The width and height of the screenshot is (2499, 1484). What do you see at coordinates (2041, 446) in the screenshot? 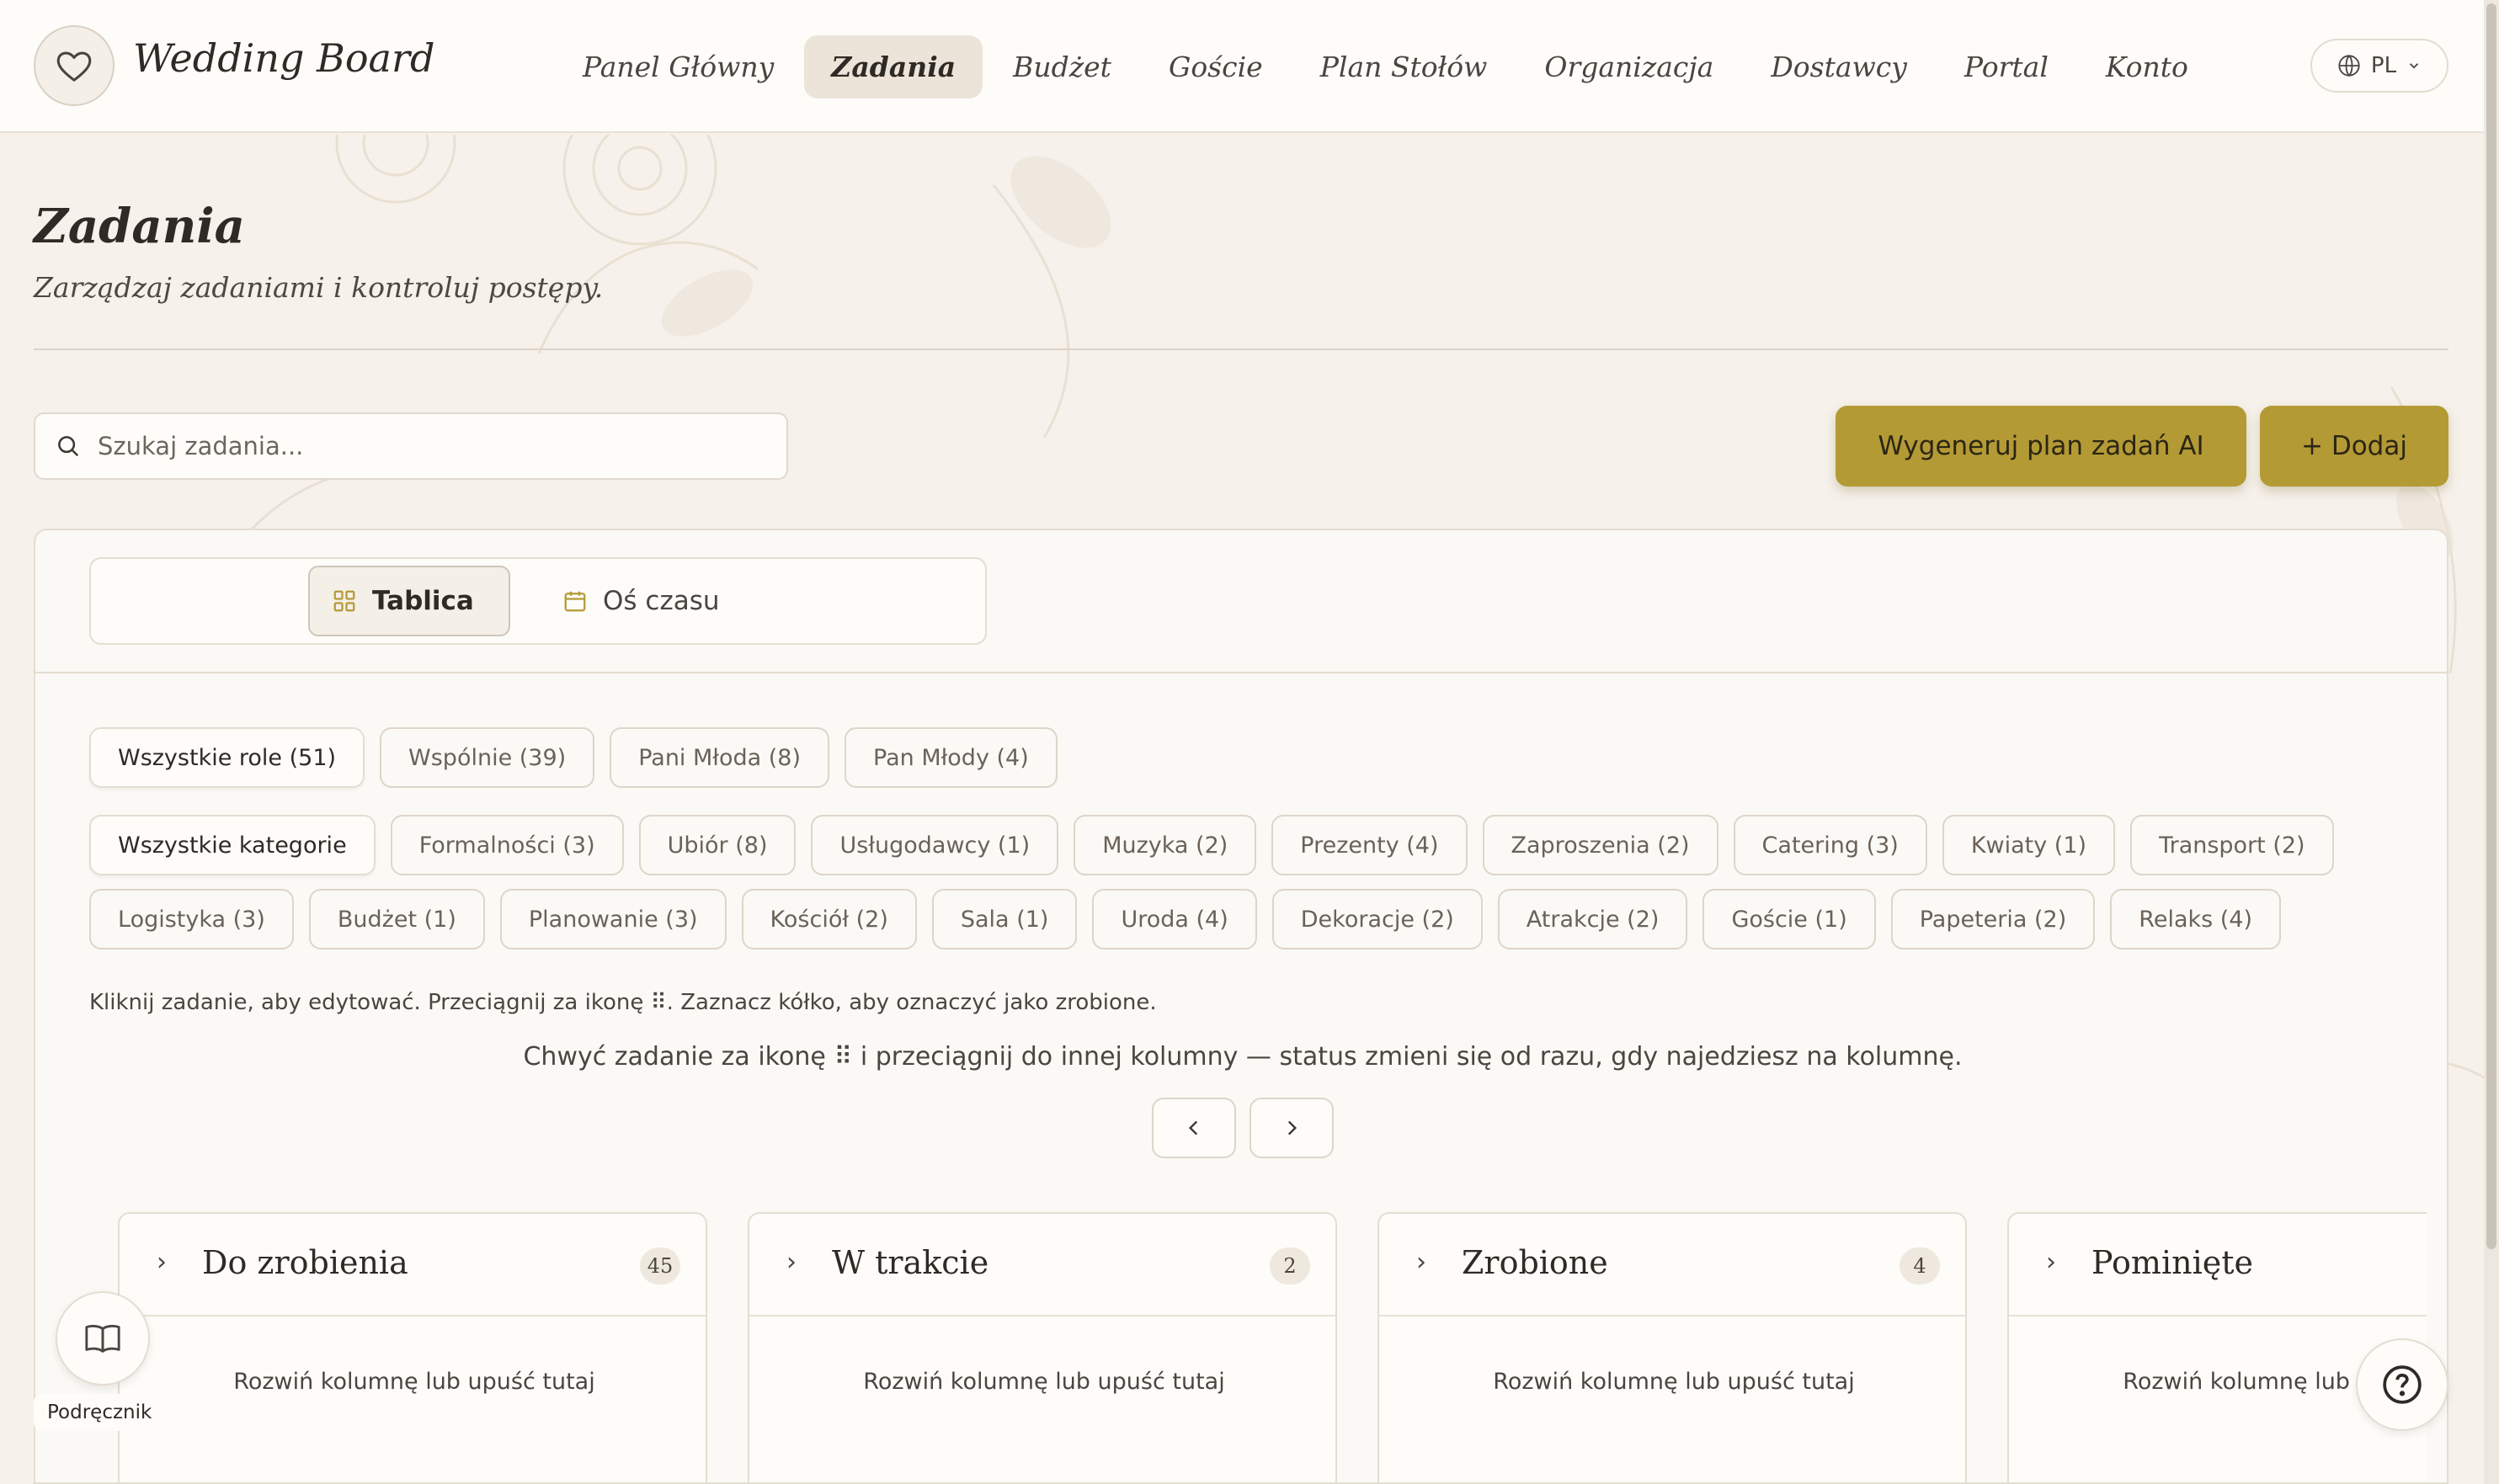
I see `generate-ai-plan-button: Wygeneruj plan zadań AI` at bounding box center [2041, 446].